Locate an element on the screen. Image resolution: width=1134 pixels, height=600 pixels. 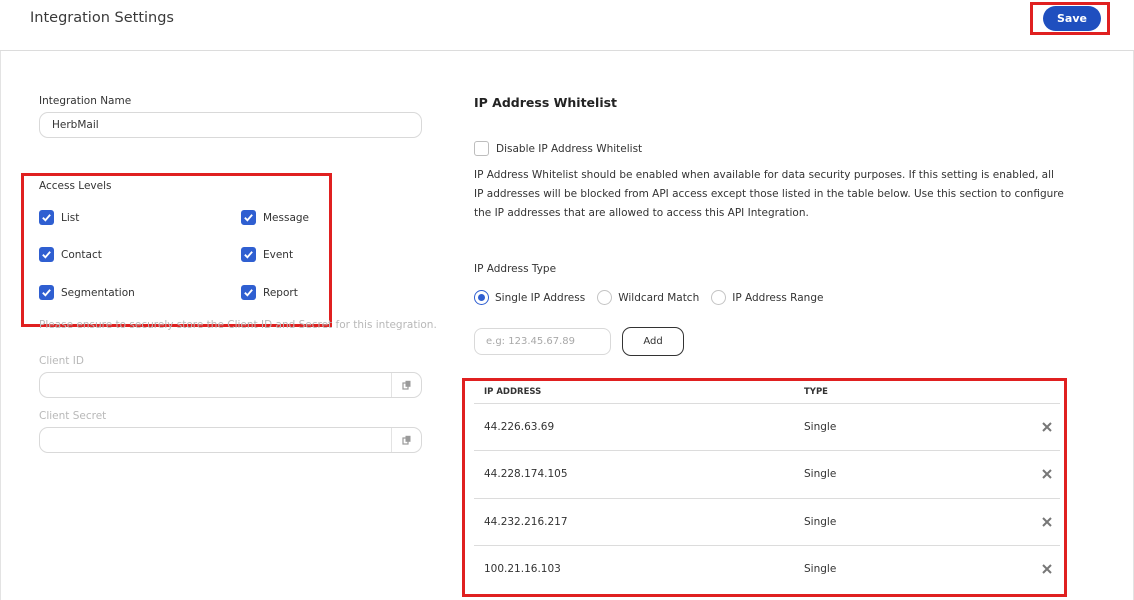
add-ip-button: Add is located at coordinates (653, 341).